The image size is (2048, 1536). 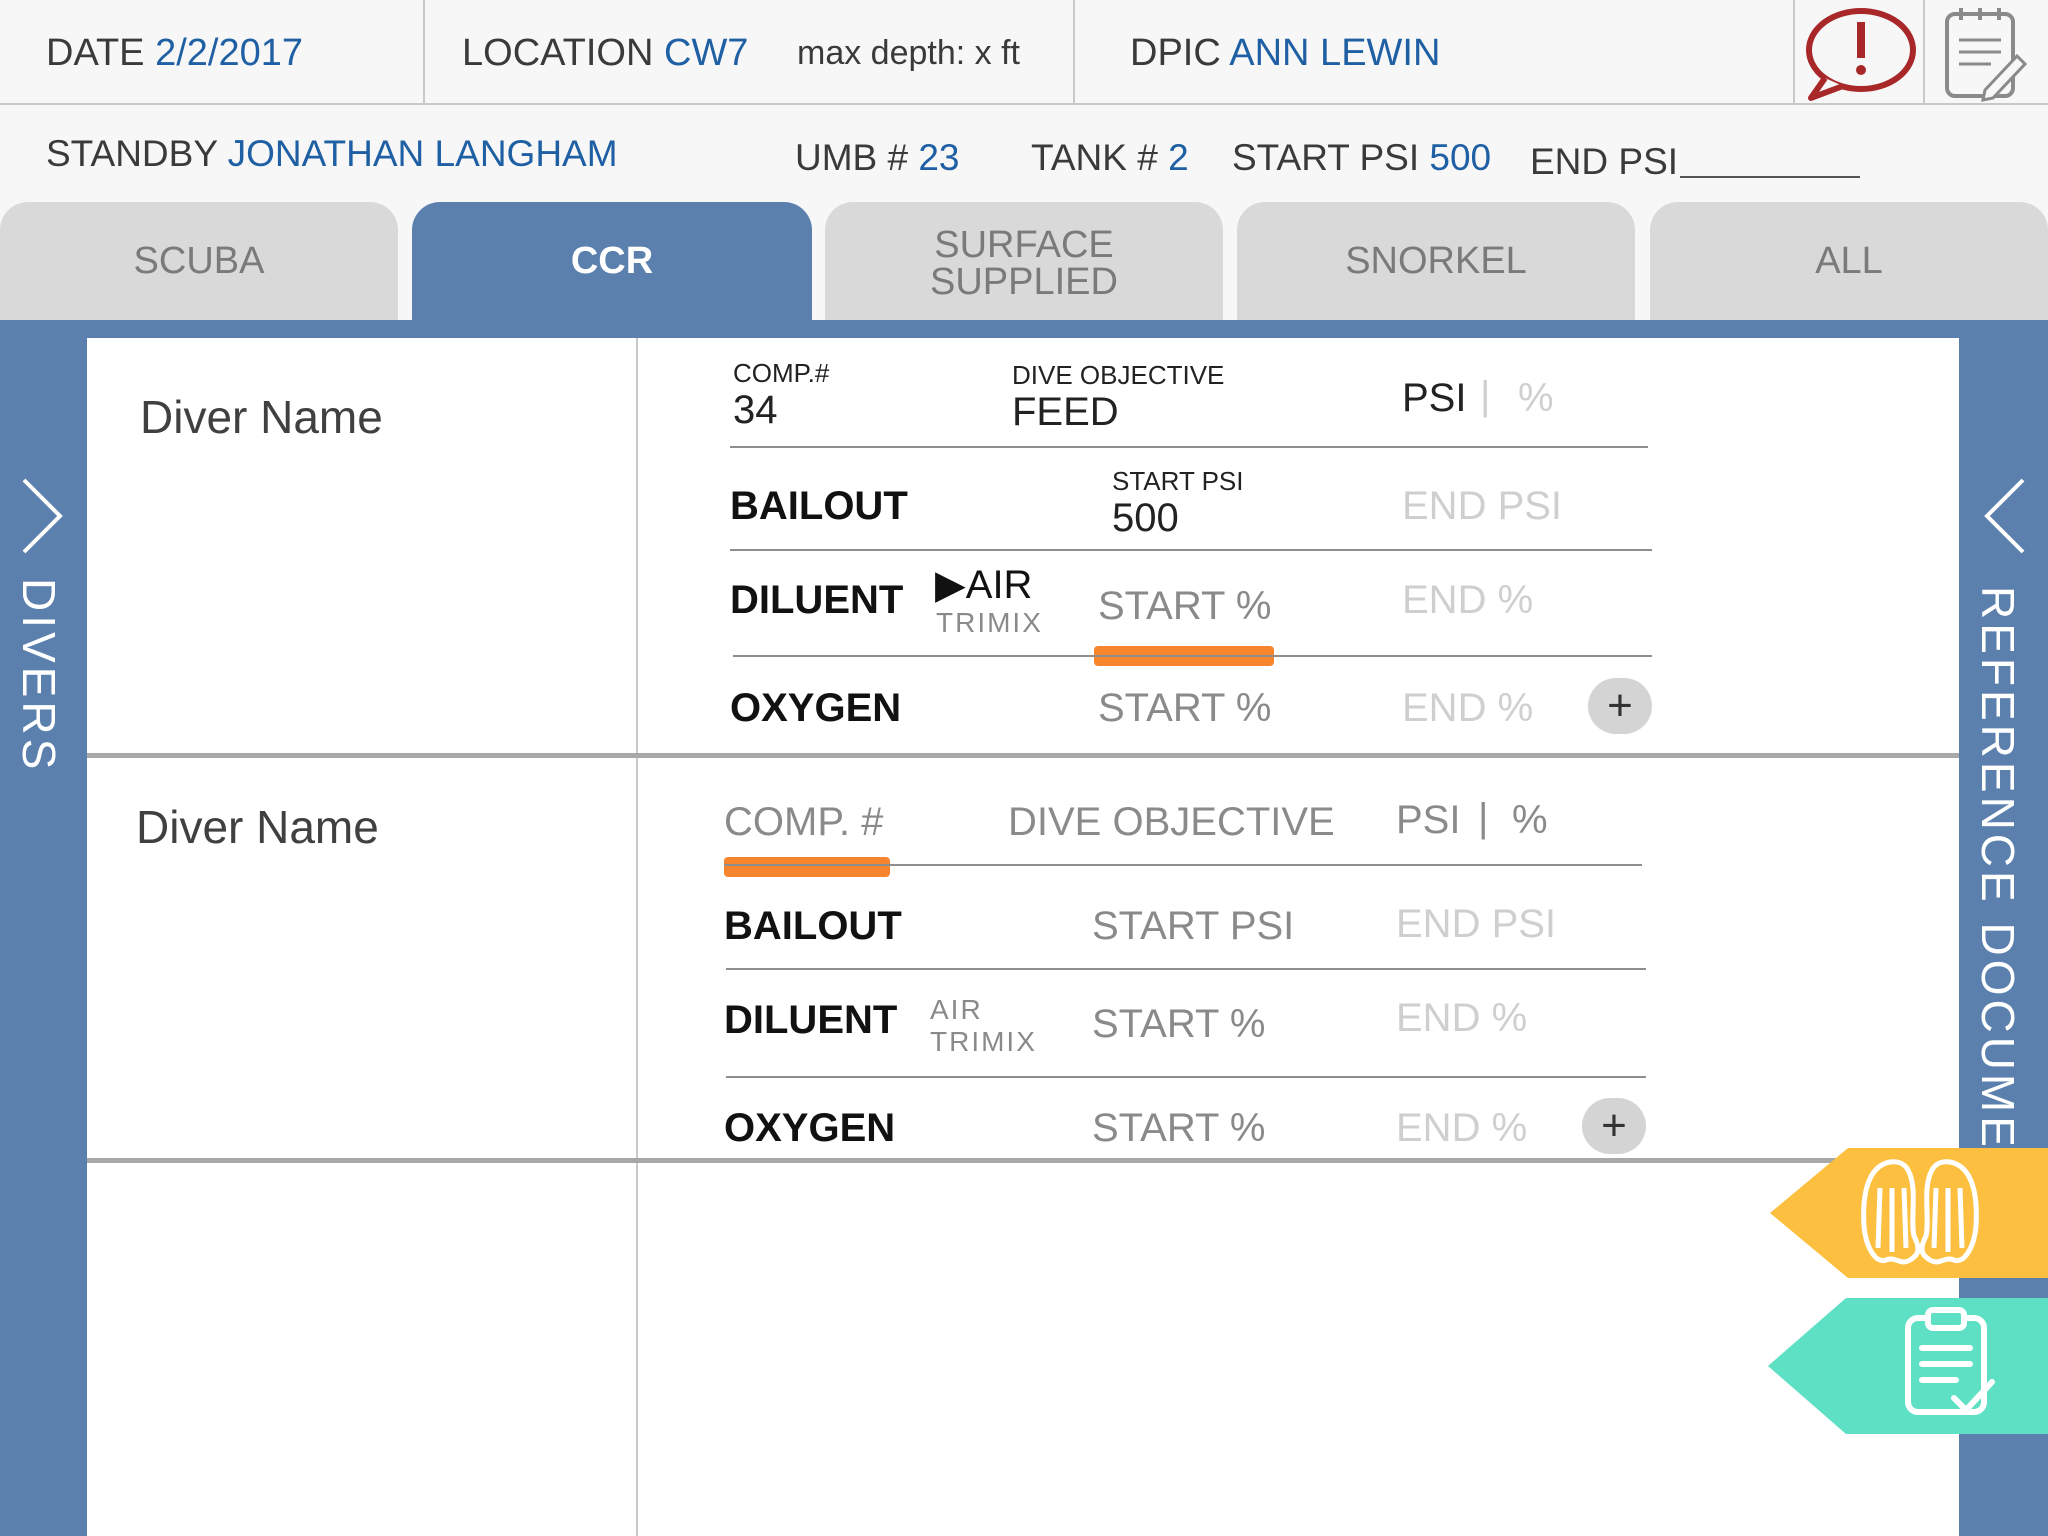 What do you see at coordinates (1178, 157) in the screenshot?
I see `tank-value: 2` at bounding box center [1178, 157].